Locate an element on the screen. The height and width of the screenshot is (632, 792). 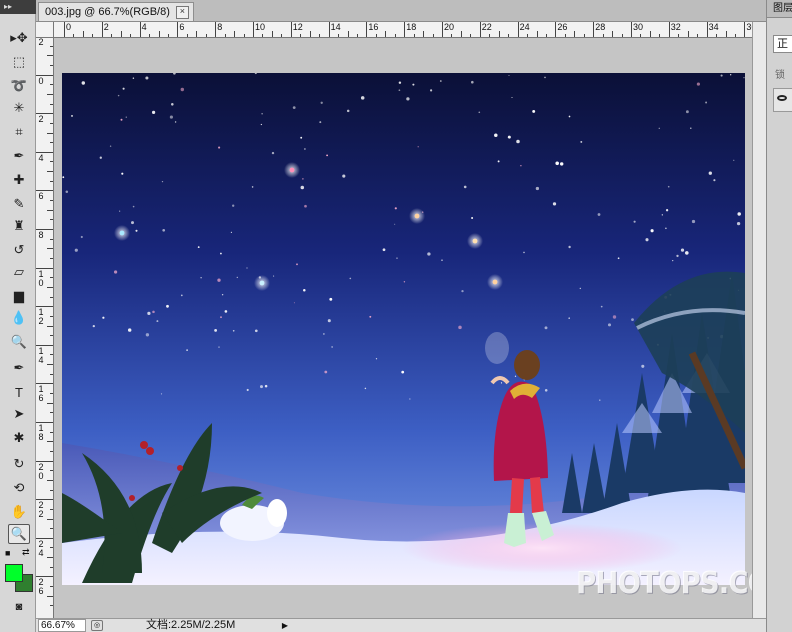
blur-tool: 💧 is located at coordinates (19, 318).